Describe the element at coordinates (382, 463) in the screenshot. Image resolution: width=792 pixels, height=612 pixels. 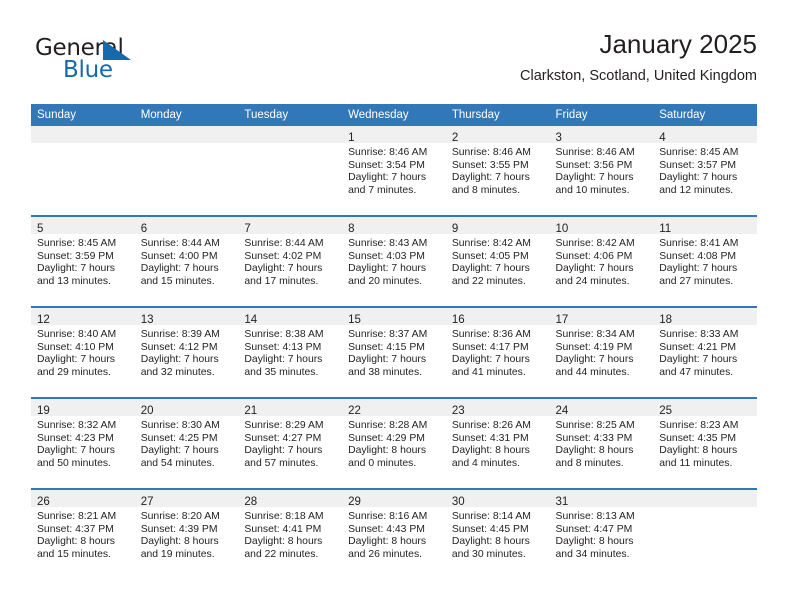
I see `daylight-text-line2: and 0 minutes.` at that location.